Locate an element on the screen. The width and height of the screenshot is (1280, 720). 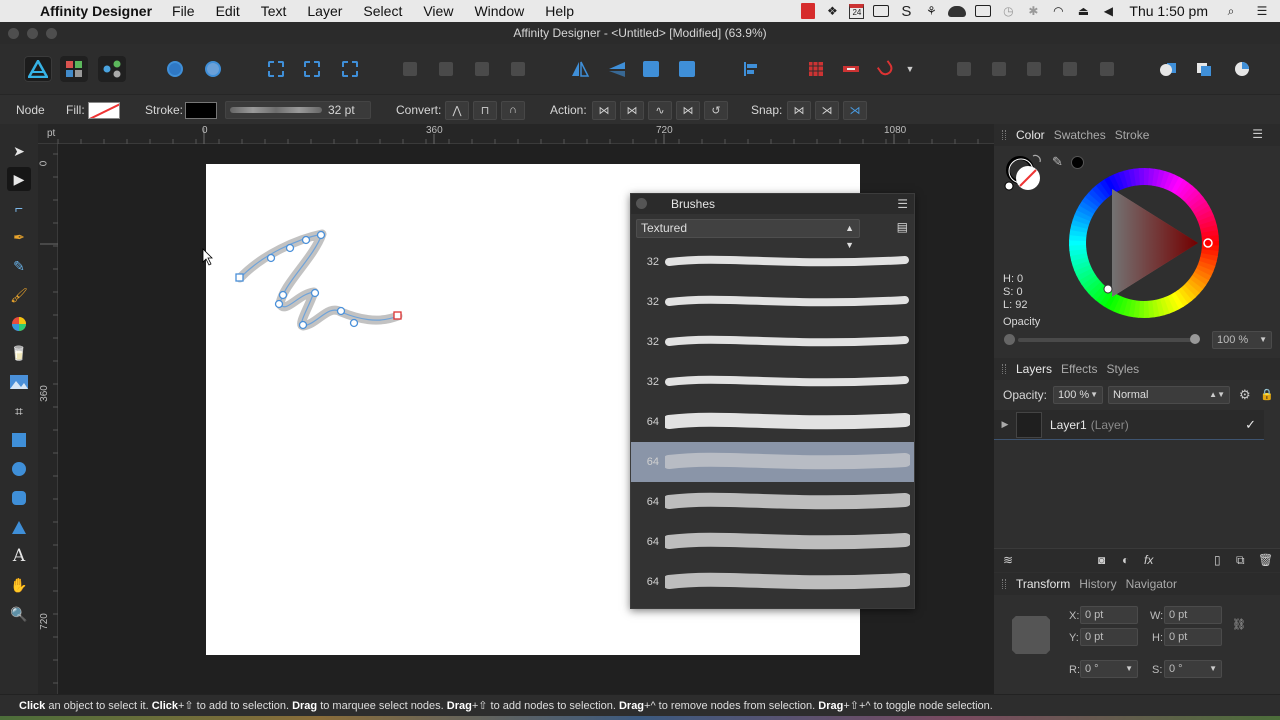
x-field: 0 pt is located at coordinates (1109, 615).